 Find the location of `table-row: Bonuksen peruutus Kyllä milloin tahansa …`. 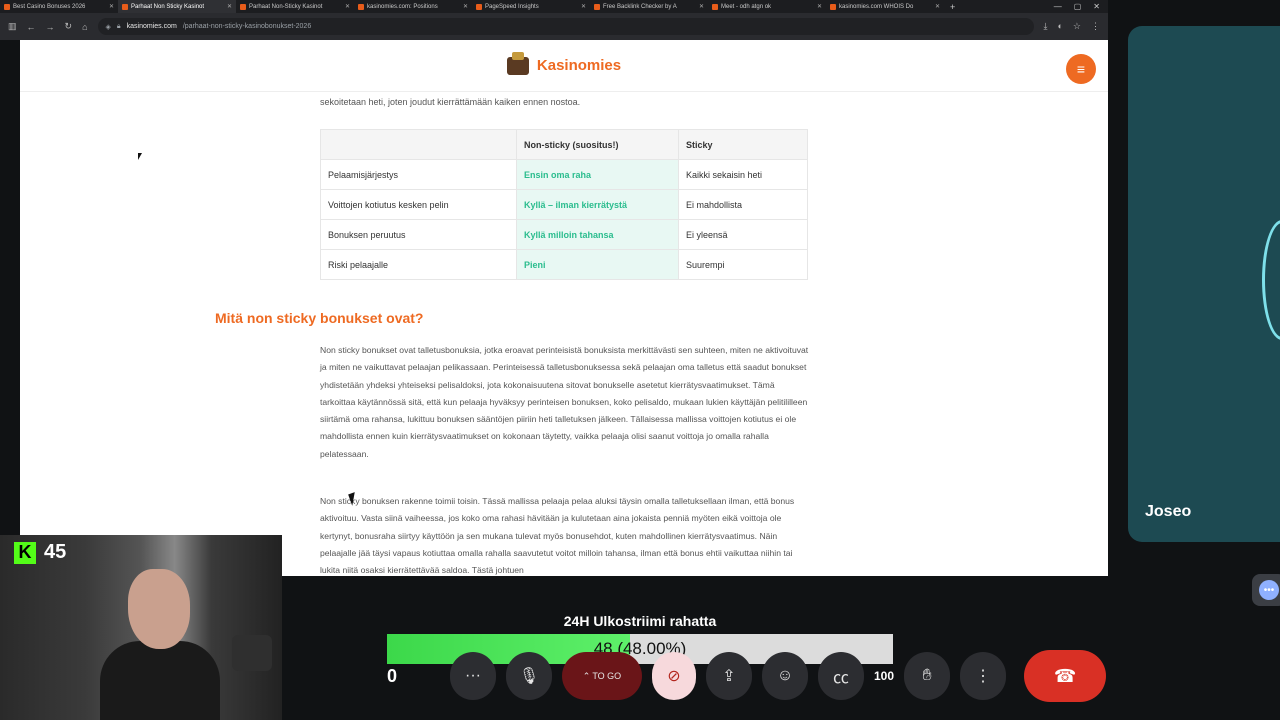

table-row: Bonuksen peruutus Kyllä milloin tahansa … is located at coordinates (564, 234).